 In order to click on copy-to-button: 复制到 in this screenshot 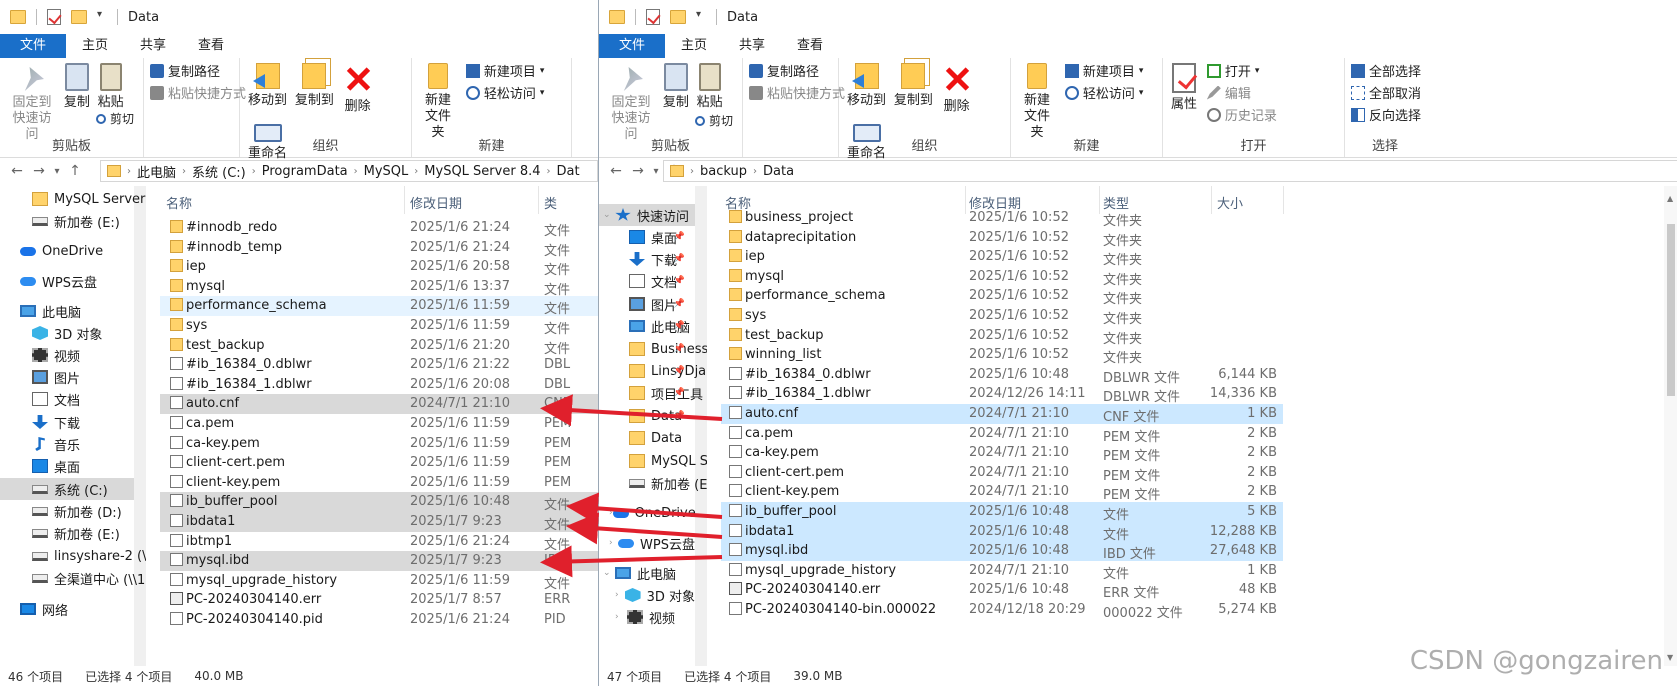, I will do `click(314, 85)`.